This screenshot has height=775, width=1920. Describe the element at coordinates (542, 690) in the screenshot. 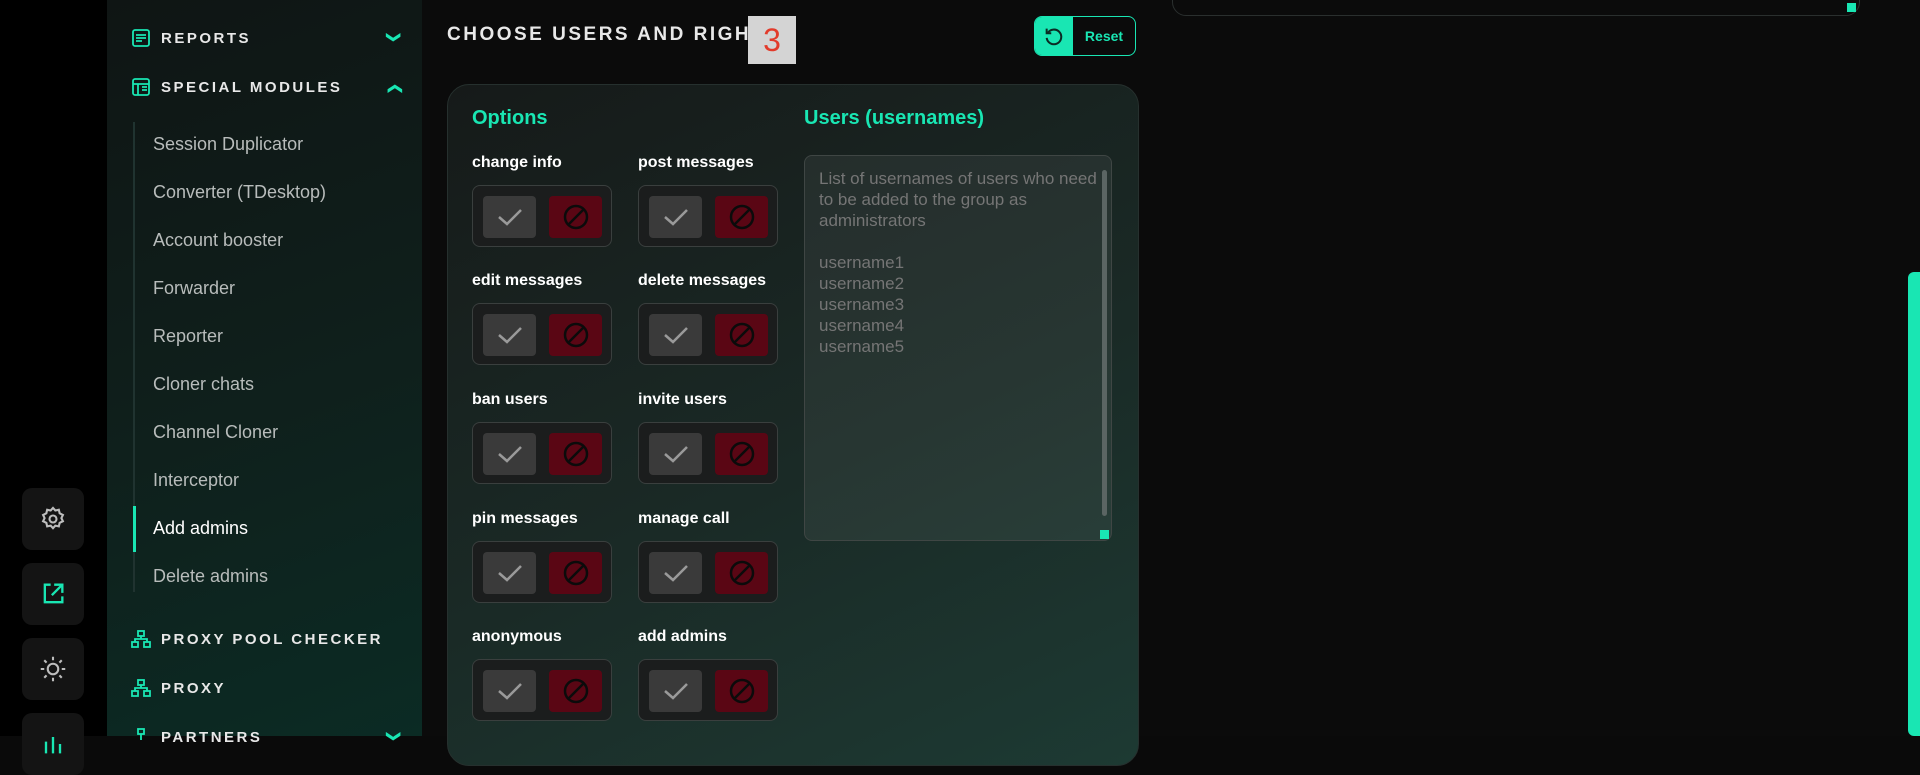

I see `option-toggle-anonymous` at that location.